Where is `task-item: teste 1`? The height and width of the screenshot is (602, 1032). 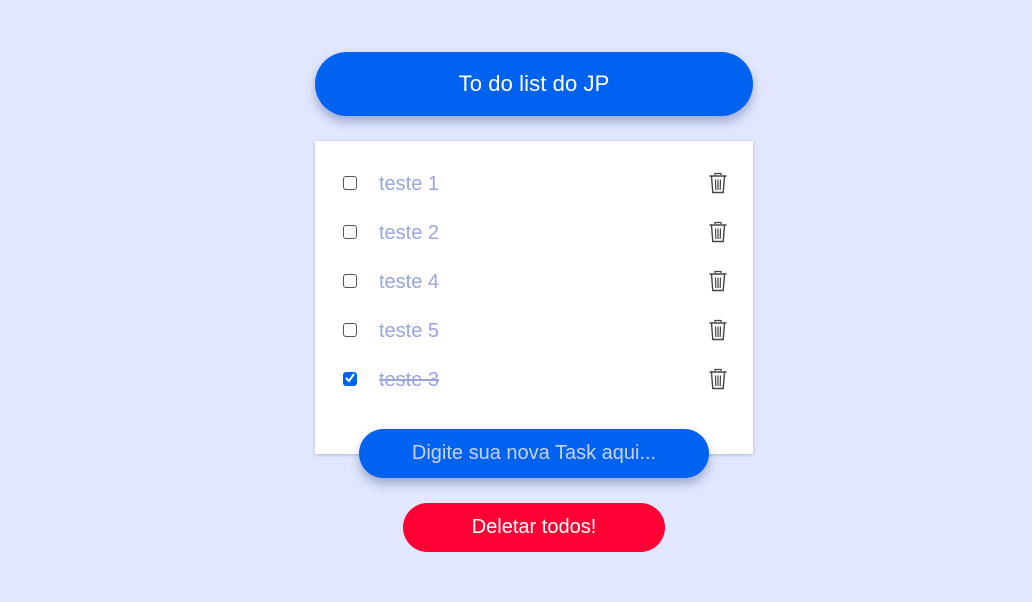 task-item: teste 1 is located at coordinates (534, 184).